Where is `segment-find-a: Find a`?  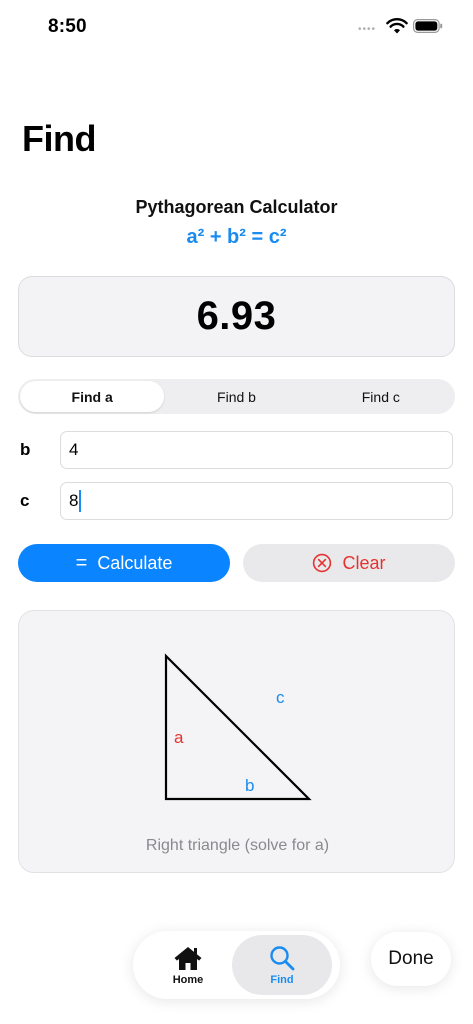
segment-find-a: Find a is located at coordinates (92, 396).